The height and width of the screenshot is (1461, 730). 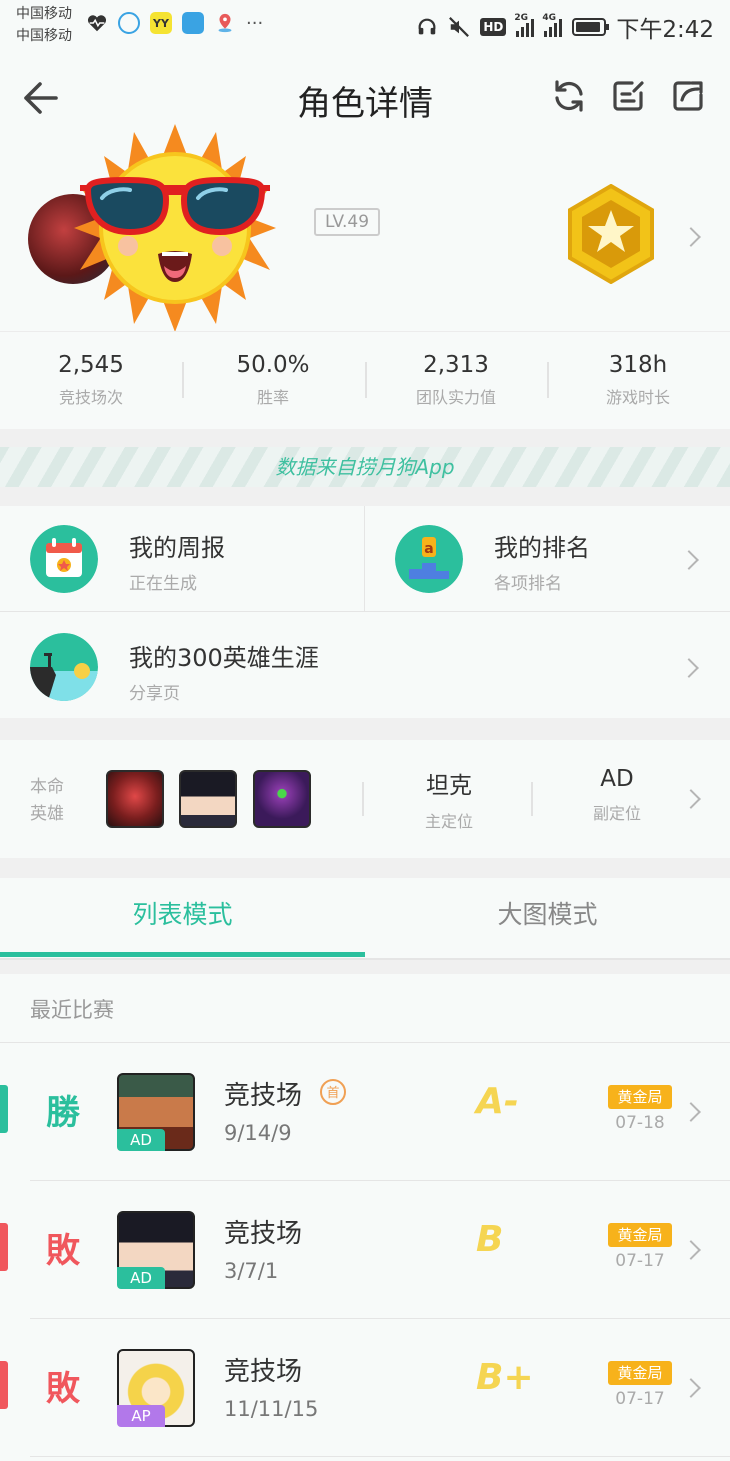 What do you see at coordinates (611, 234) in the screenshot?
I see `rank-medal-icon` at bounding box center [611, 234].